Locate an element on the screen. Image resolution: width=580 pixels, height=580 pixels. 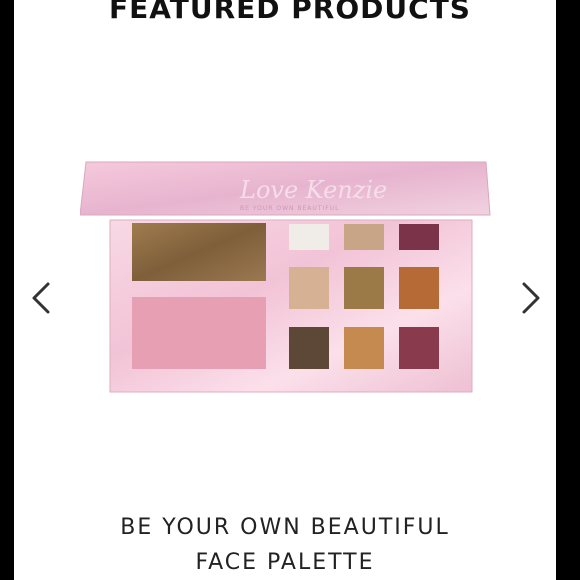
chevron-left-icon is located at coordinates (41, 298).